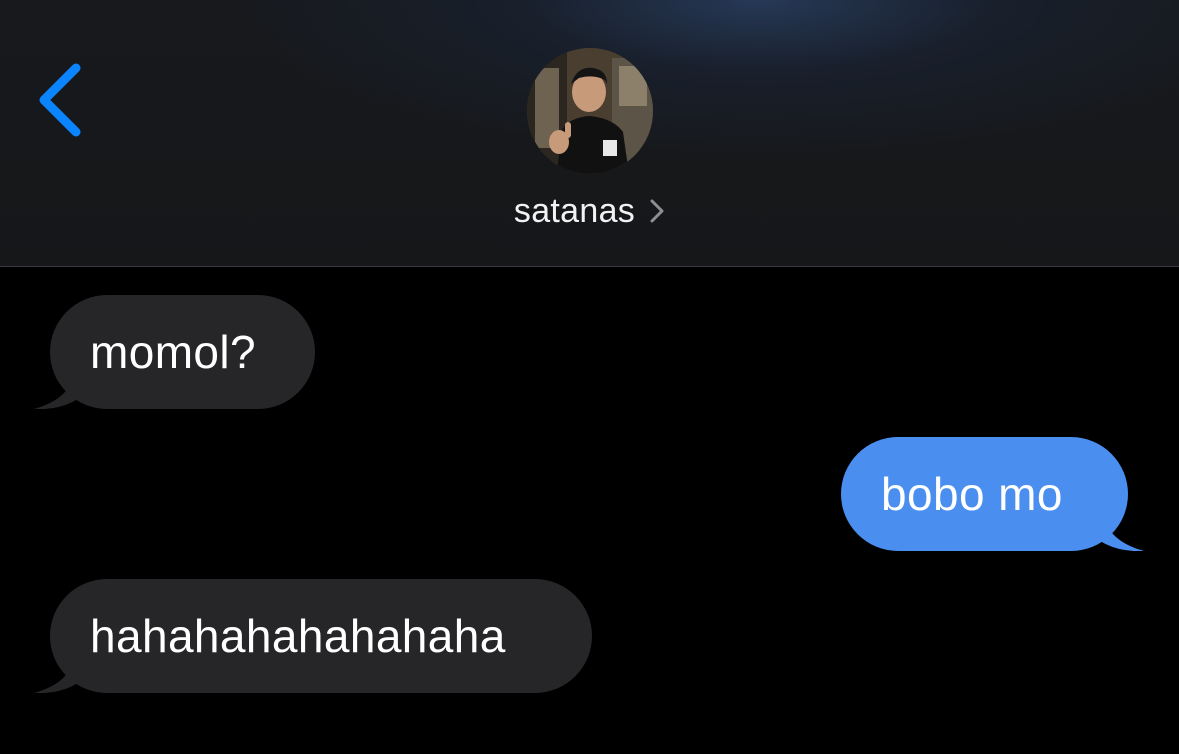 Image resolution: width=1179 pixels, height=754 pixels. I want to click on contact-name: satanas, so click(574, 210).